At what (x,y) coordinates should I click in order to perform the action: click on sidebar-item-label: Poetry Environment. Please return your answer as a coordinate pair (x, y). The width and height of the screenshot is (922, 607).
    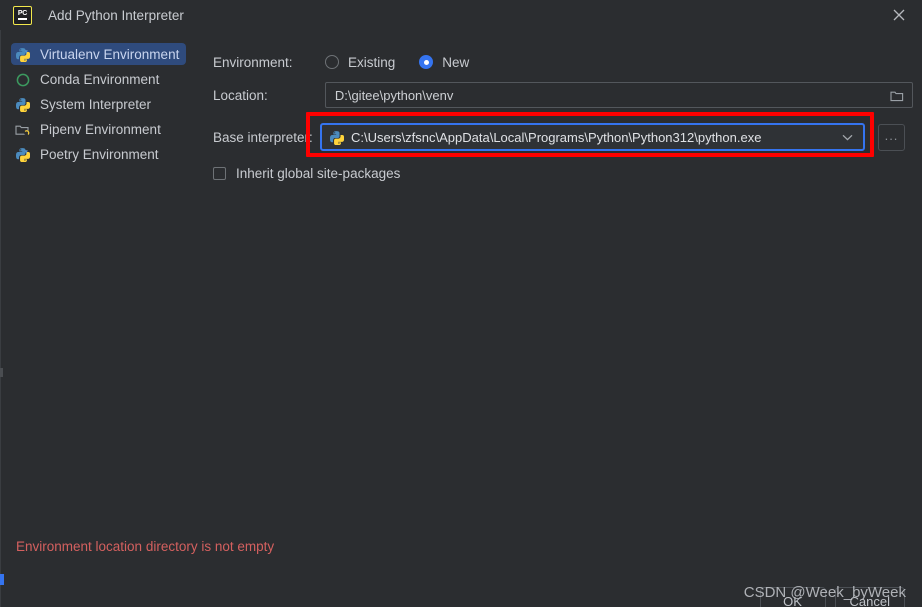
    Looking at the image, I should click on (99, 154).